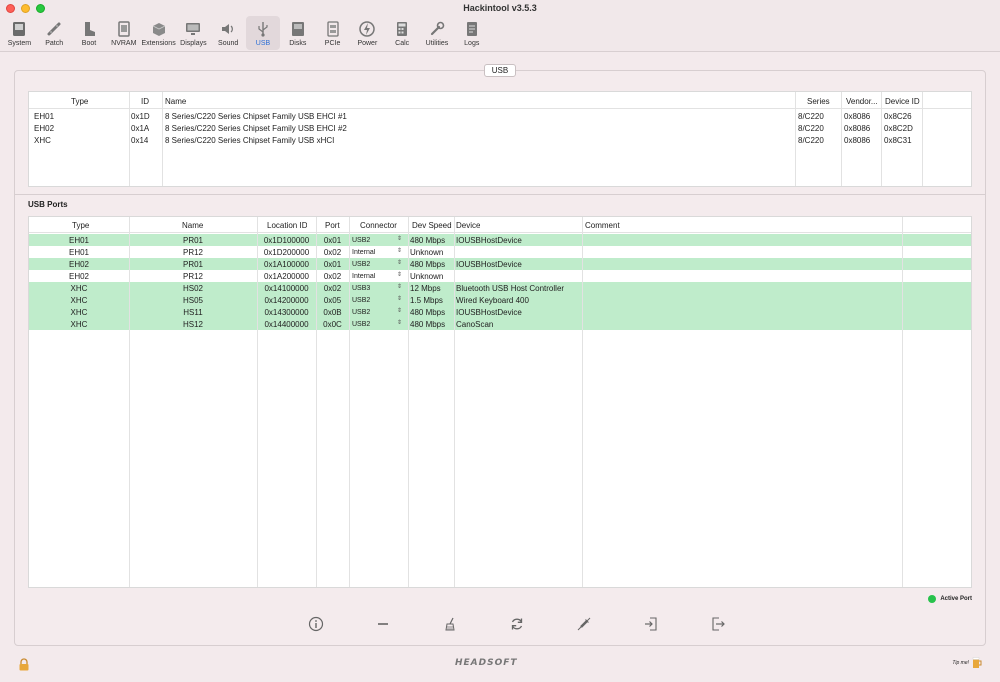 The height and width of the screenshot is (682, 1000). What do you see at coordinates (332, 300) in the screenshot?
I see `port-number-cell: 0x05` at bounding box center [332, 300].